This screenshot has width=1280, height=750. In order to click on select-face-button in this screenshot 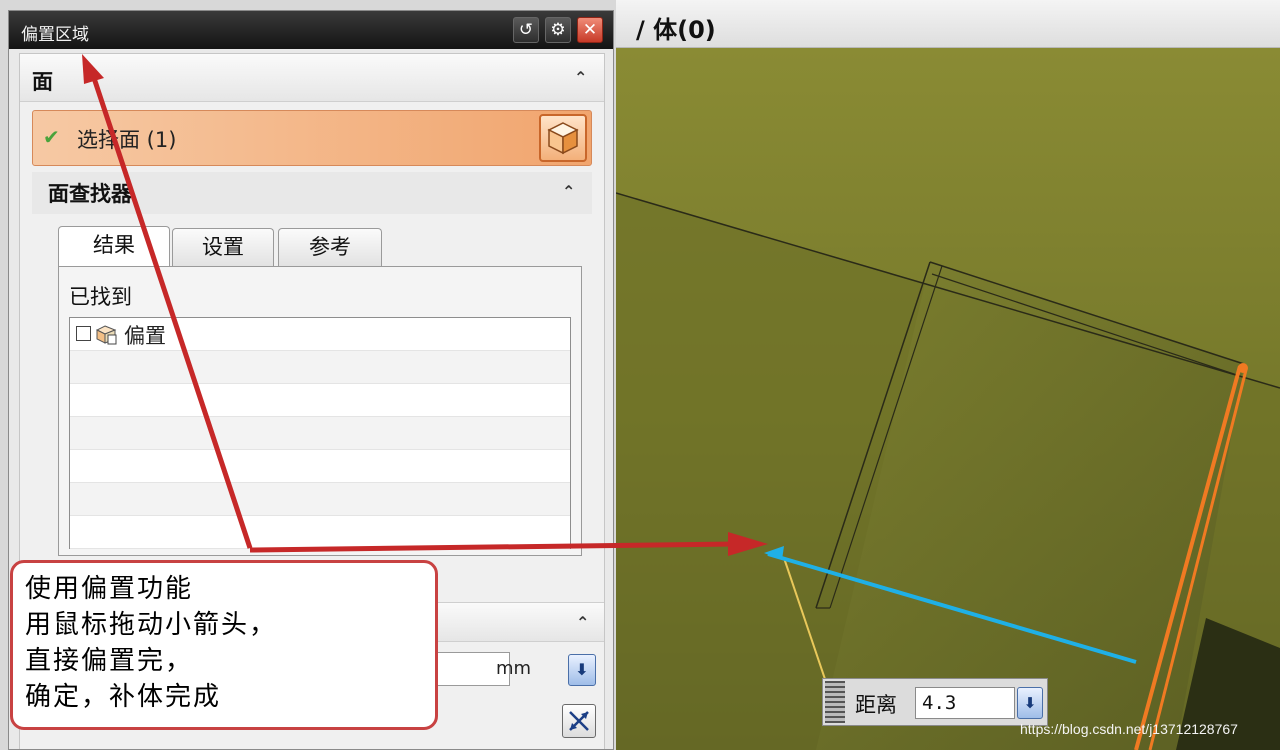, I will do `click(563, 138)`.